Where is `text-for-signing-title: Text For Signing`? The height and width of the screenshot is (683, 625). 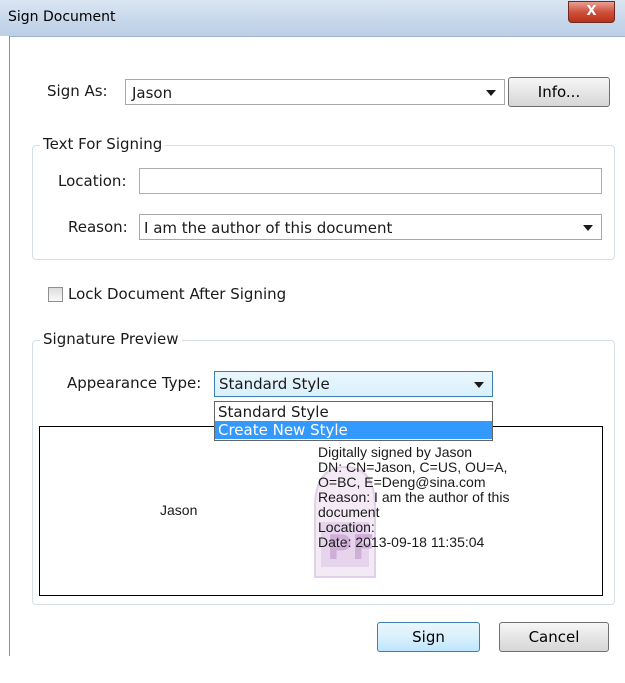 text-for-signing-title: Text For Signing is located at coordinates (103, 144).